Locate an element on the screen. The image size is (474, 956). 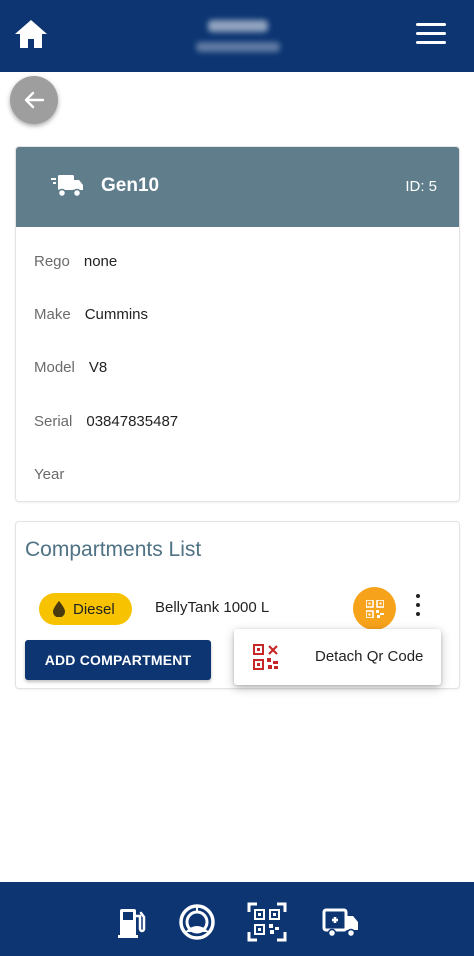
app-bar is located at coordinates (237, 36).